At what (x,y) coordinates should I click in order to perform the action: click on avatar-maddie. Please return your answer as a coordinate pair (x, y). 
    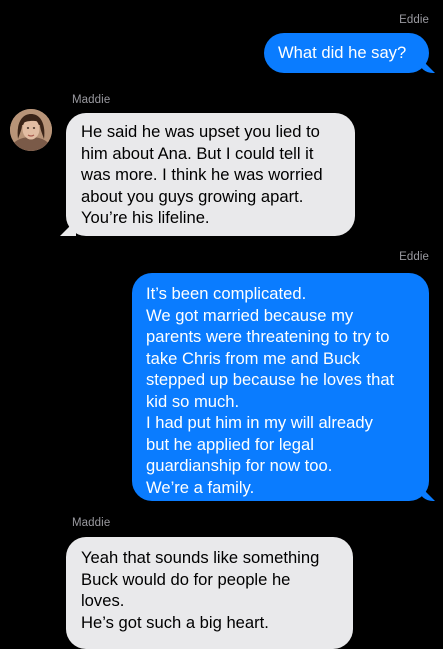
    Looking at the image, I should click on (31, 130).